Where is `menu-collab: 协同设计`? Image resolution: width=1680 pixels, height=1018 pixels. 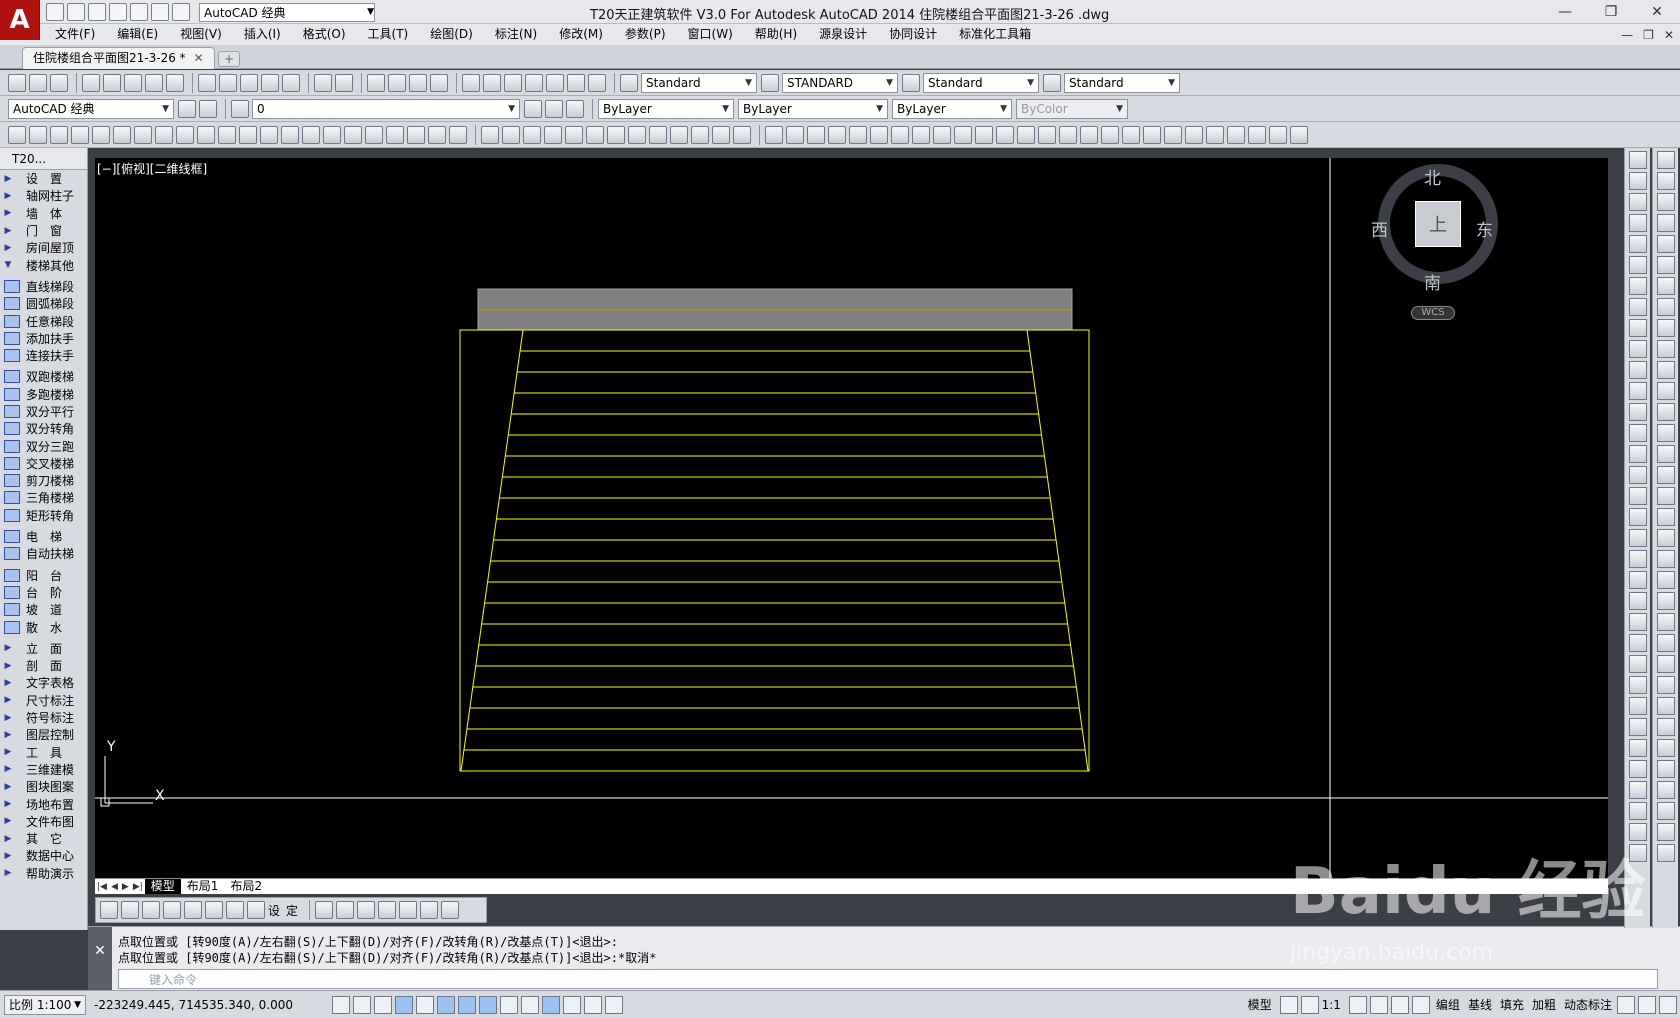 menu-collab: 协同设计 is located at coordinates (913, 34).